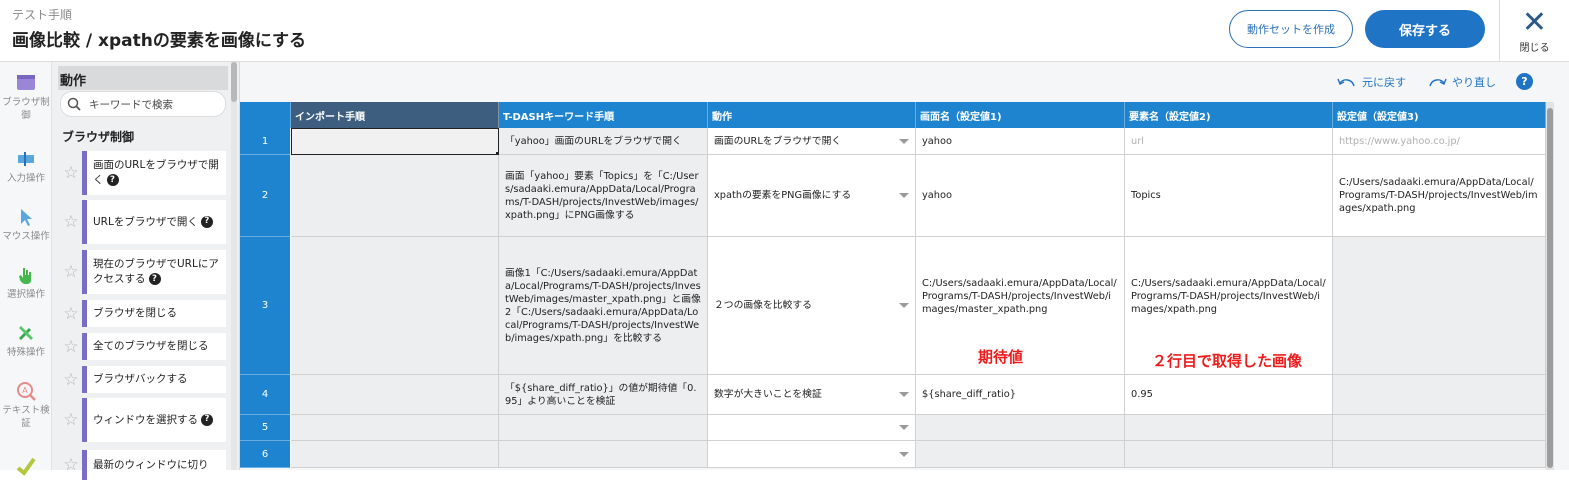  I want to click on input-icon, so click(26, 159).